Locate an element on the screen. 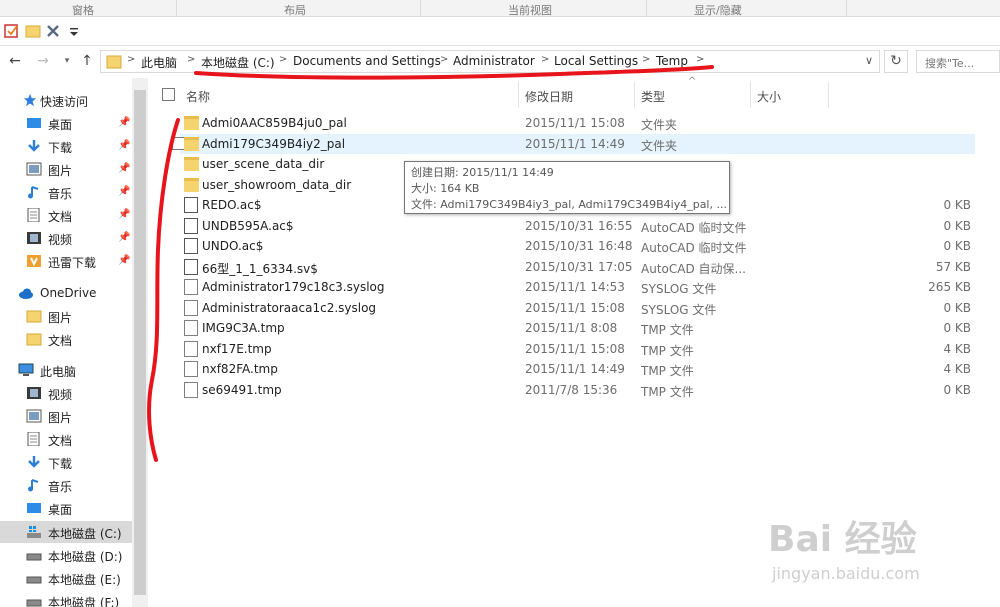 The width and height of the screenshot is (1000, 607). breadcrumb-temp: Temp is located at coordinates (672, 61).